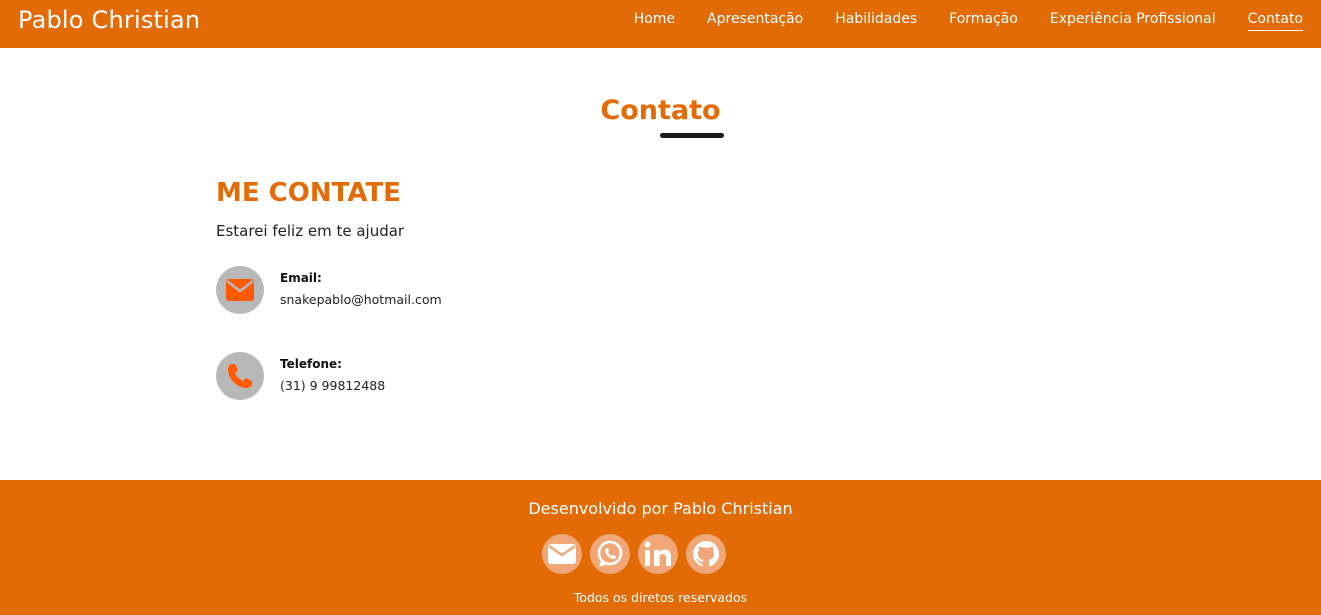 The width and height of the screenshot is (1321, 615). I want to click on email-value: snakepablo@hotmail.com, so click(361, 299).